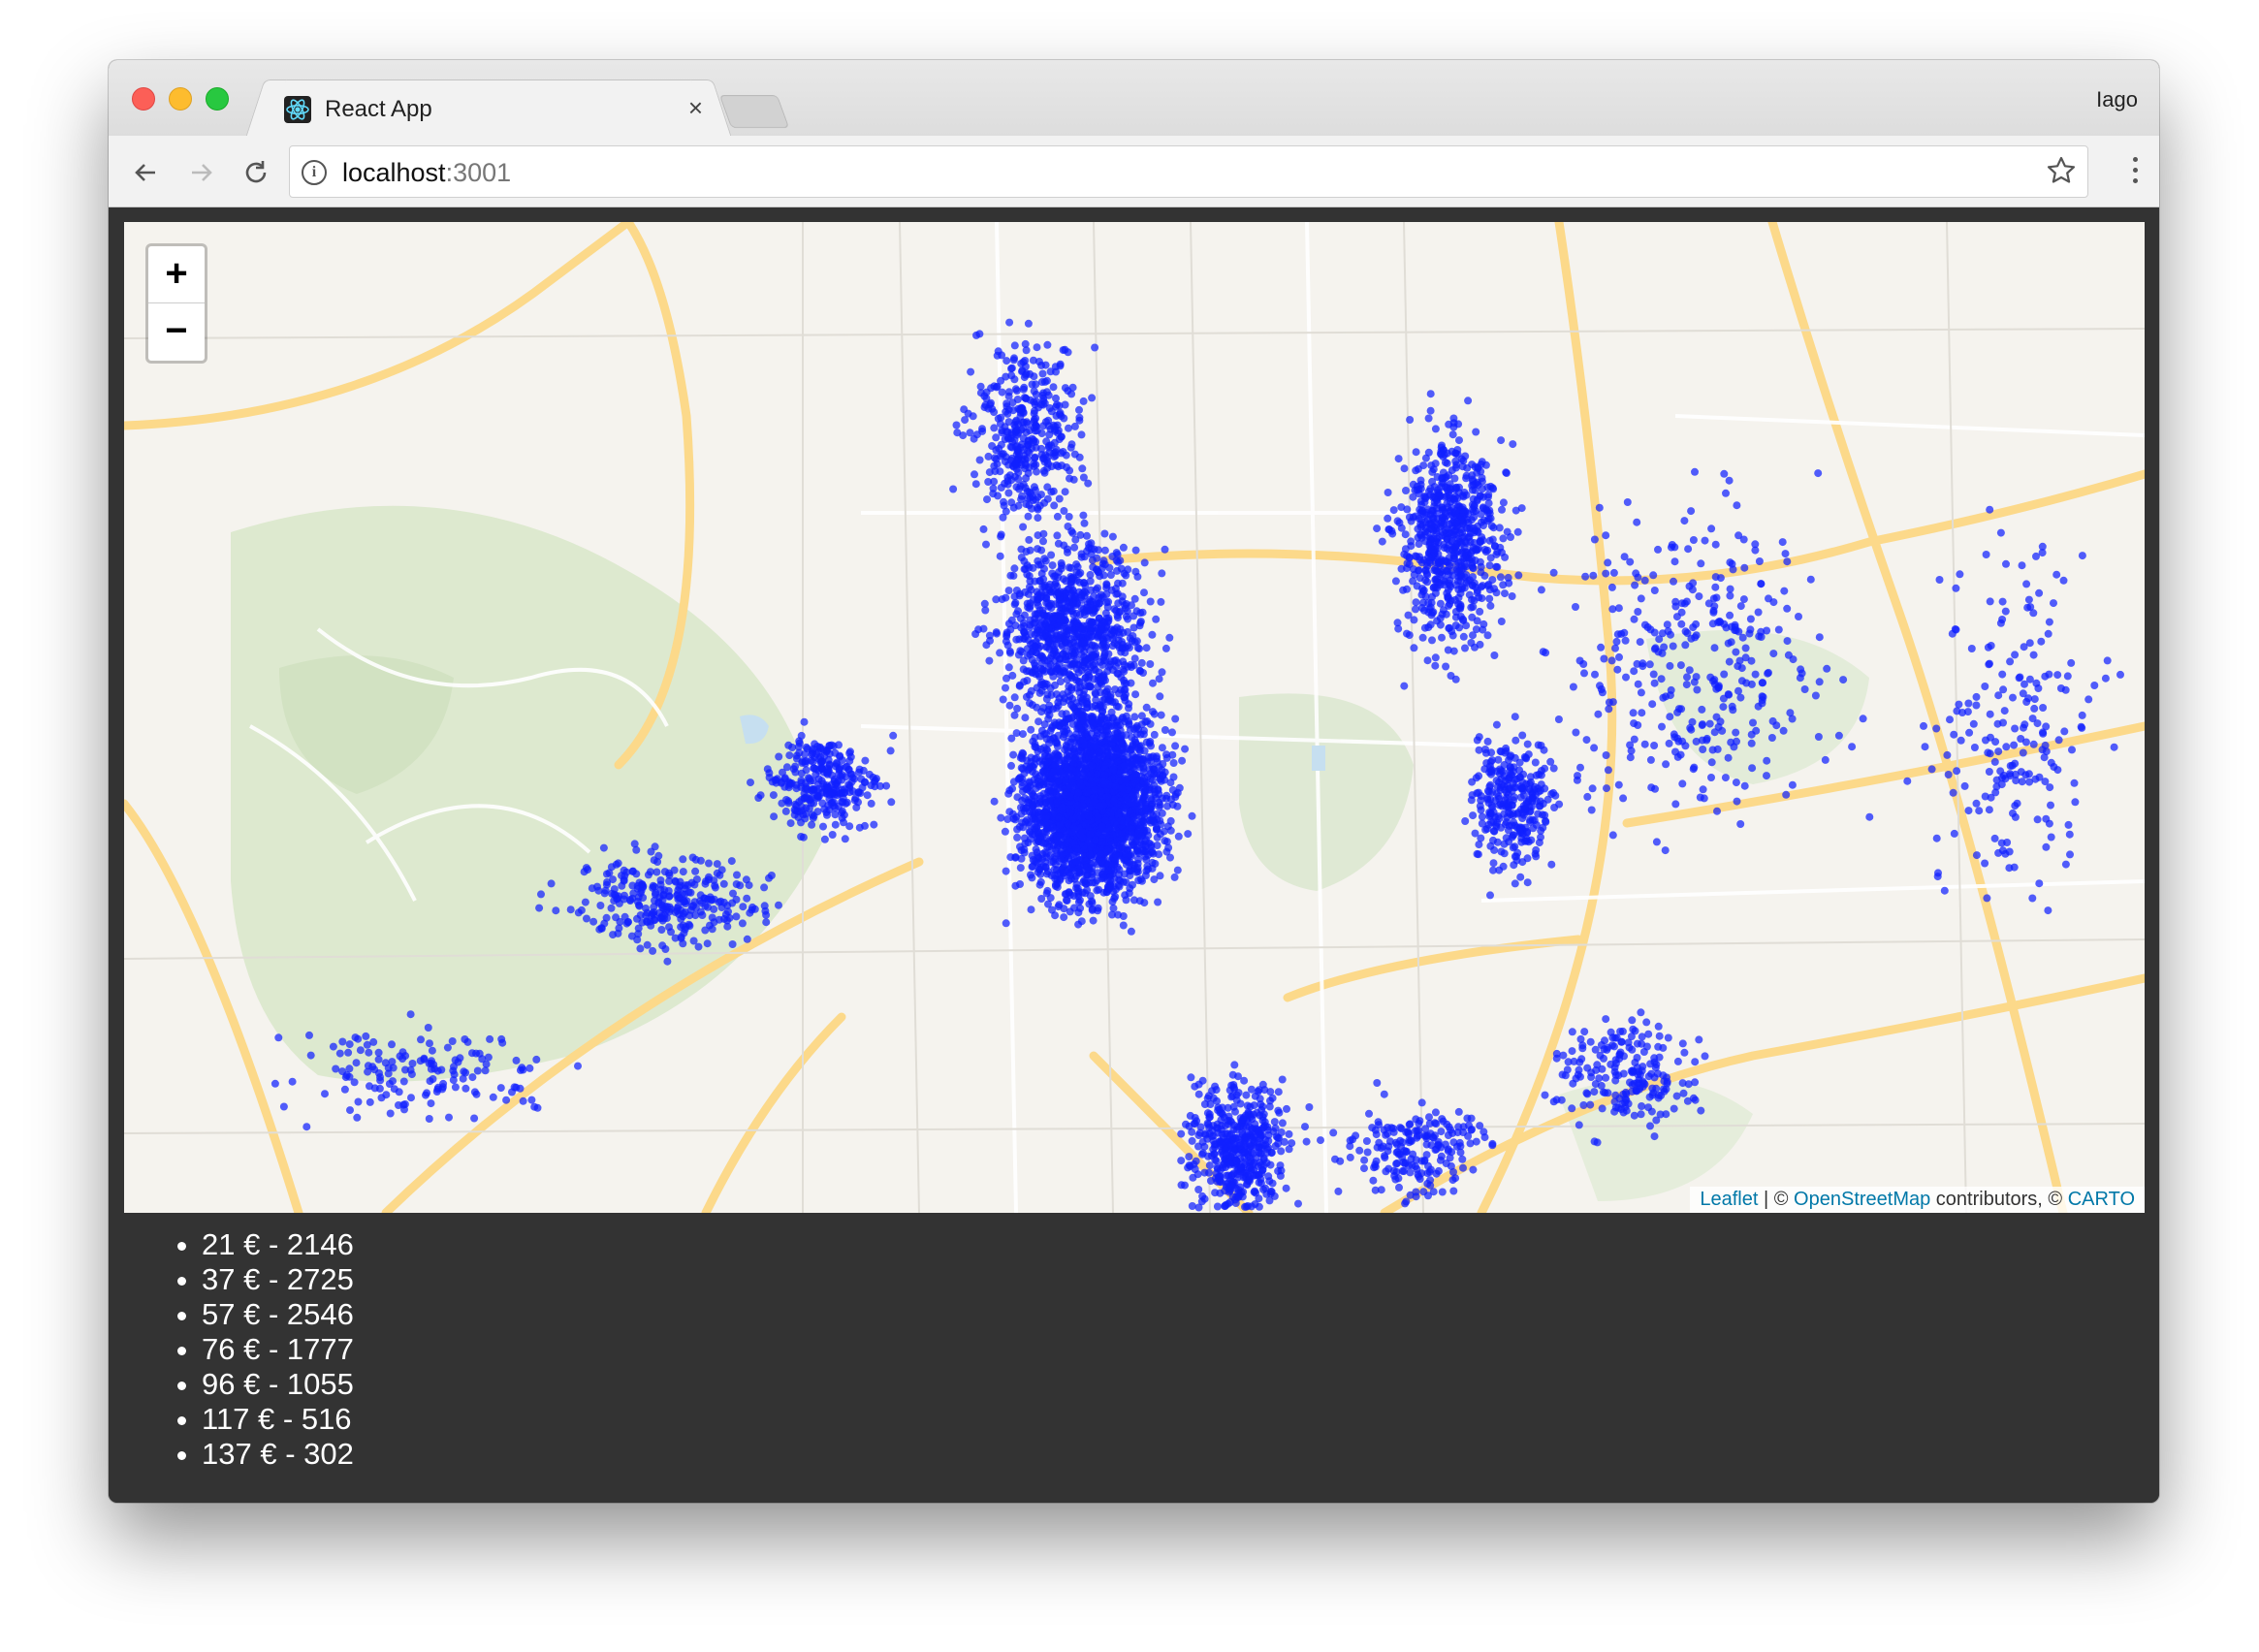 Image resolution: width=2259 pixels, height=1652 pixels. I want to click on minimize-window-button, so click(180, 99).